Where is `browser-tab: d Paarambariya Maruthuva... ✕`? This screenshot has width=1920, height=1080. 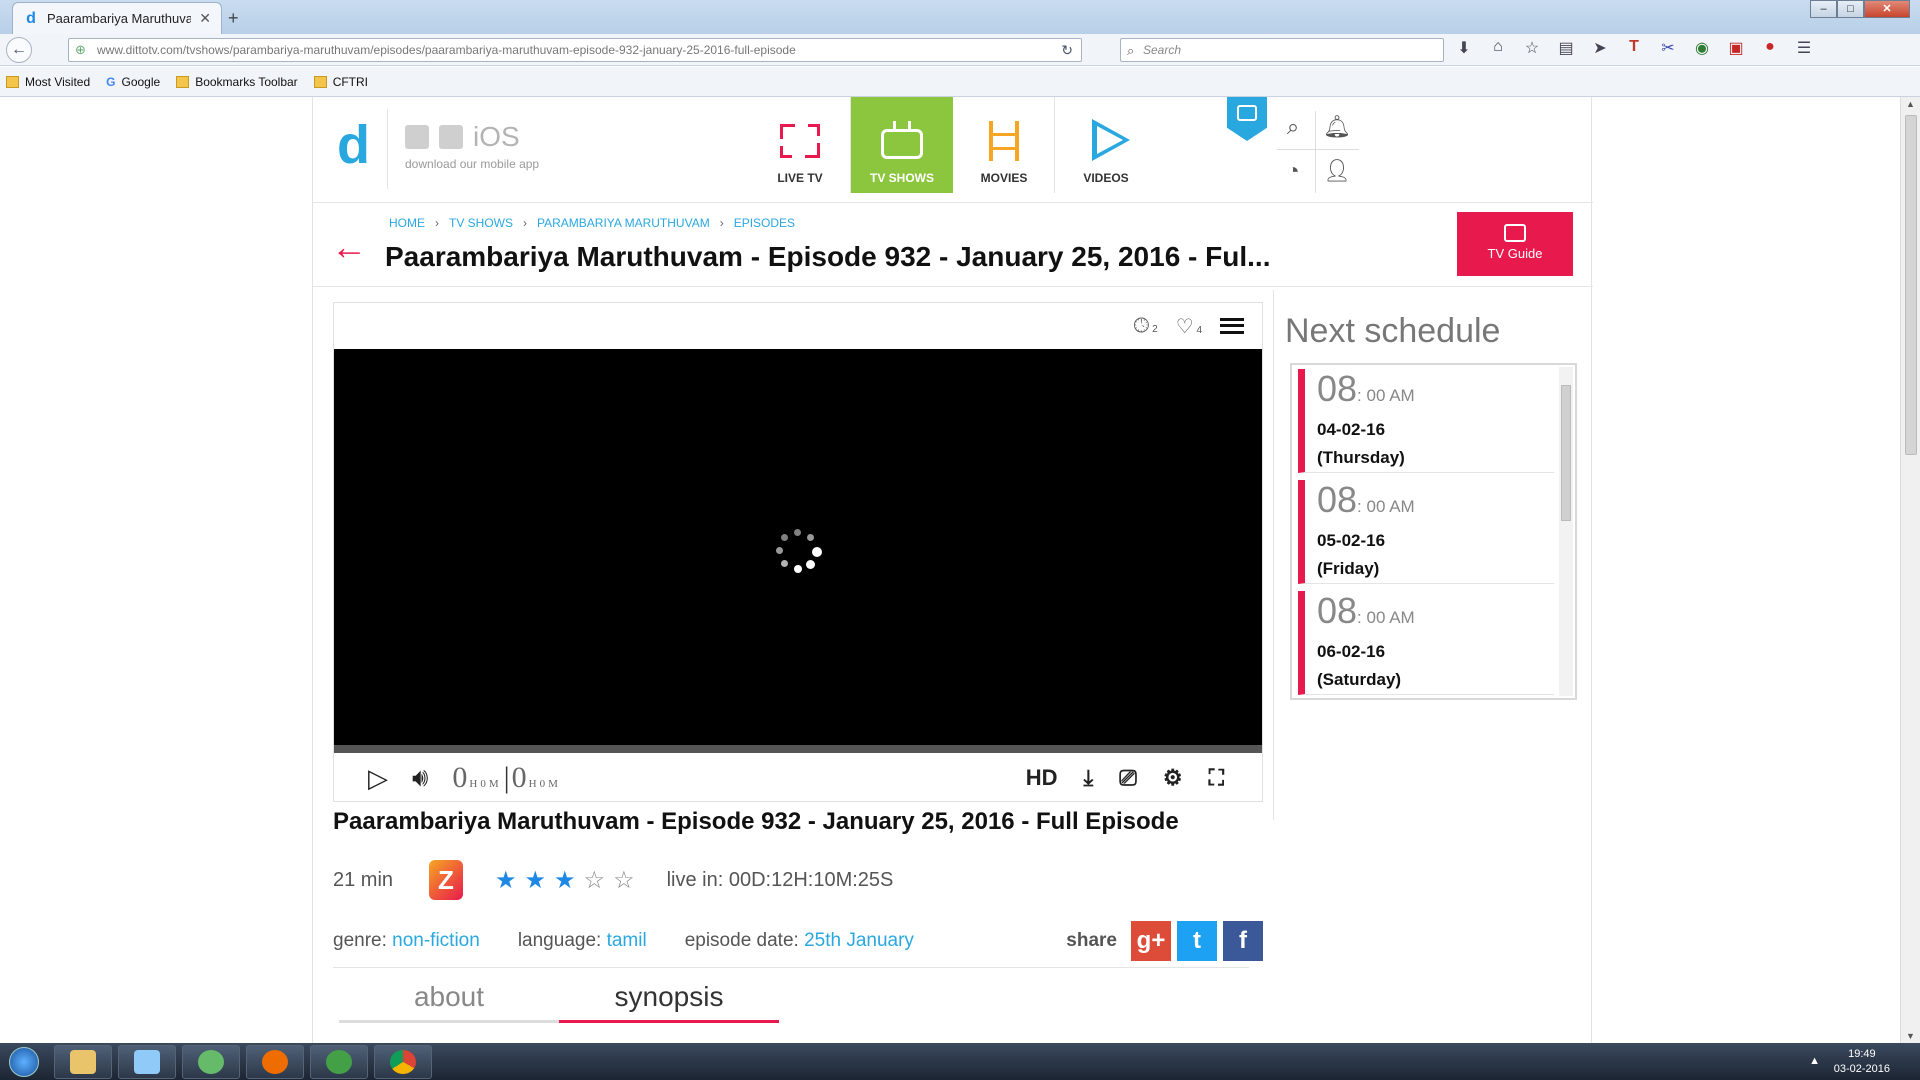
browser-tab: d Paarambariya Maruthuva... ✕ is located at coordinates (117, 18).